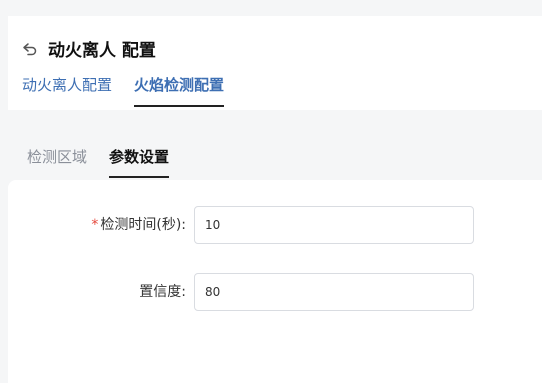  Describe the element at coordinates (57, 162) in the screenshot. I see `tab-detection-area: 检测区域` at that location.